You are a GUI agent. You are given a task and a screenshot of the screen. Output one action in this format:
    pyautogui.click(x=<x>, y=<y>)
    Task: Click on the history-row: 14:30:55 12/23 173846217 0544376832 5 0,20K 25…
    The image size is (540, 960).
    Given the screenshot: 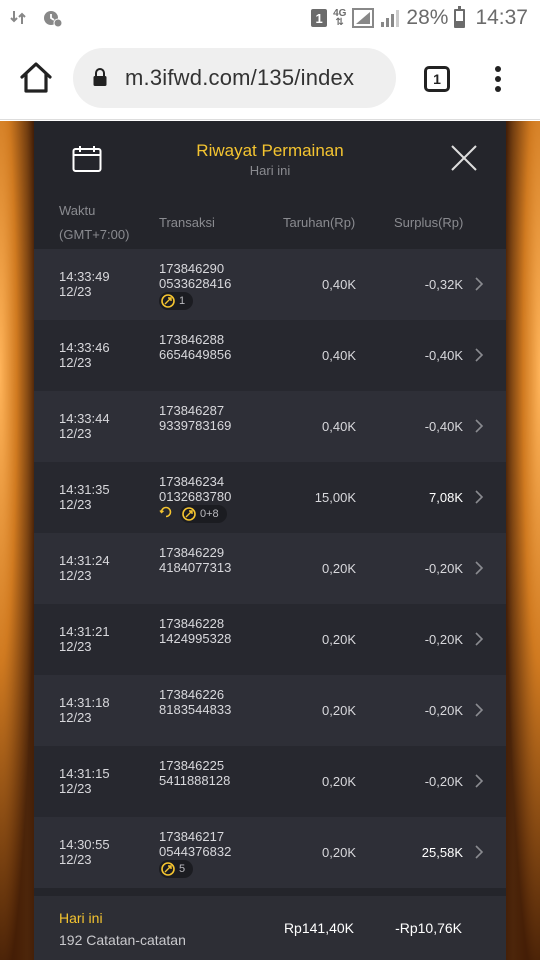 What is the action you would take?
    pyautogui.click(x=270, y=852)
    